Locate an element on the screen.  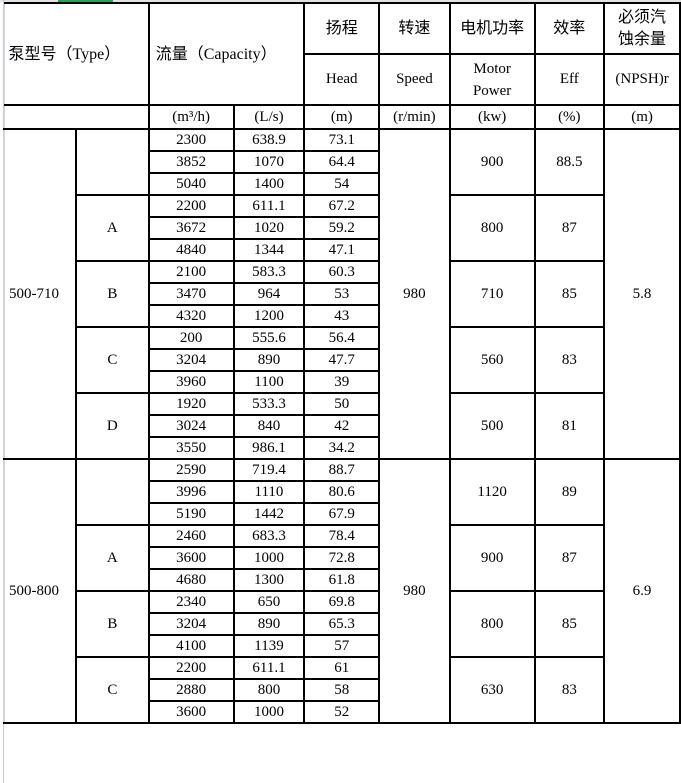
eff-cell: 81 is located at coordinates (569, 426).